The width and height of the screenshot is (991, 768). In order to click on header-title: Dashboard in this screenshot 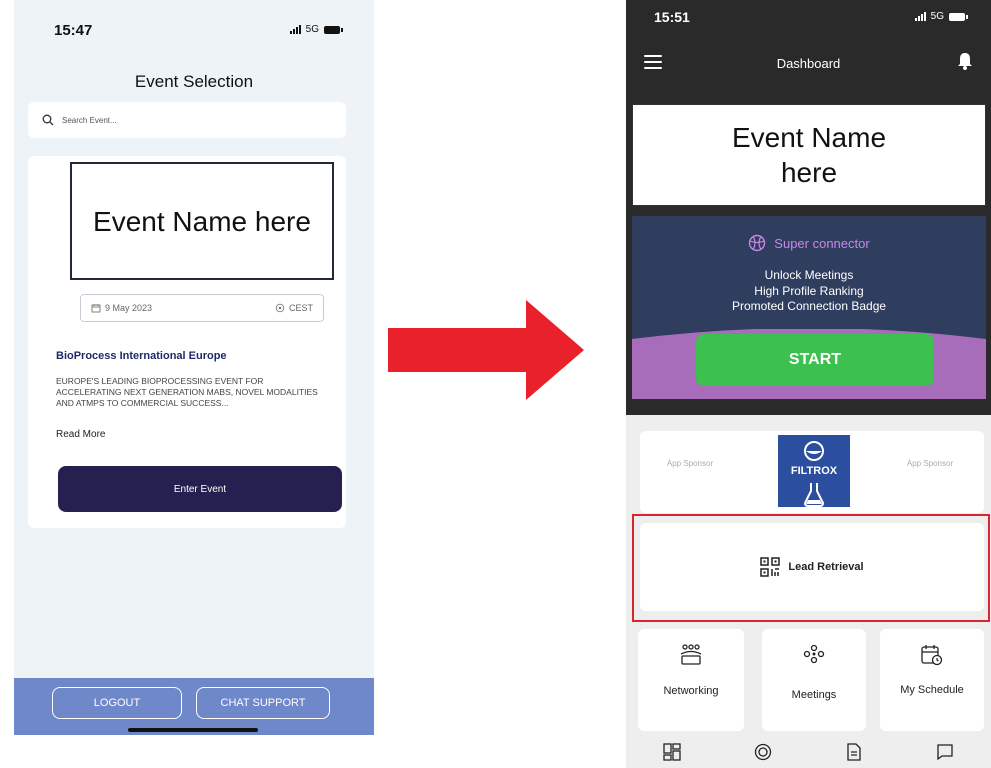, I will do `click(808, 63)`.